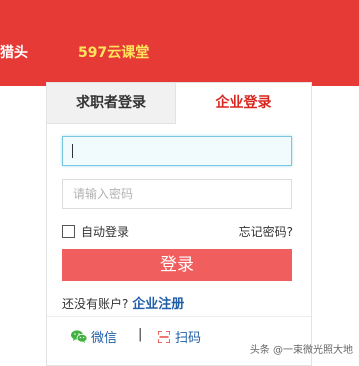  Describe the element at coordinates (266, 231) in the screenshot. I see `forgot-password-link: 忘记密码?` at that location.